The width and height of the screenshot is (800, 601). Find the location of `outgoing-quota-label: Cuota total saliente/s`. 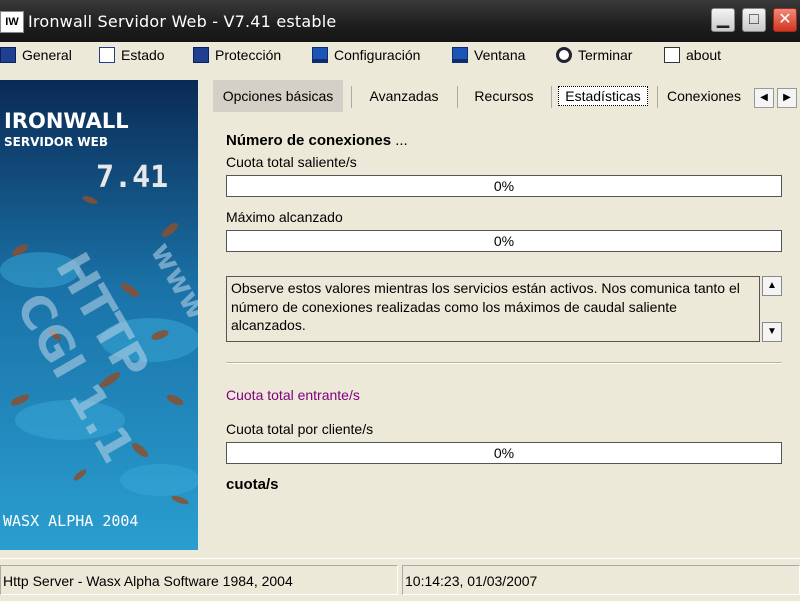

outgoing-quota-label: Cuota total saliente/s is located at coordinates (291, 162).